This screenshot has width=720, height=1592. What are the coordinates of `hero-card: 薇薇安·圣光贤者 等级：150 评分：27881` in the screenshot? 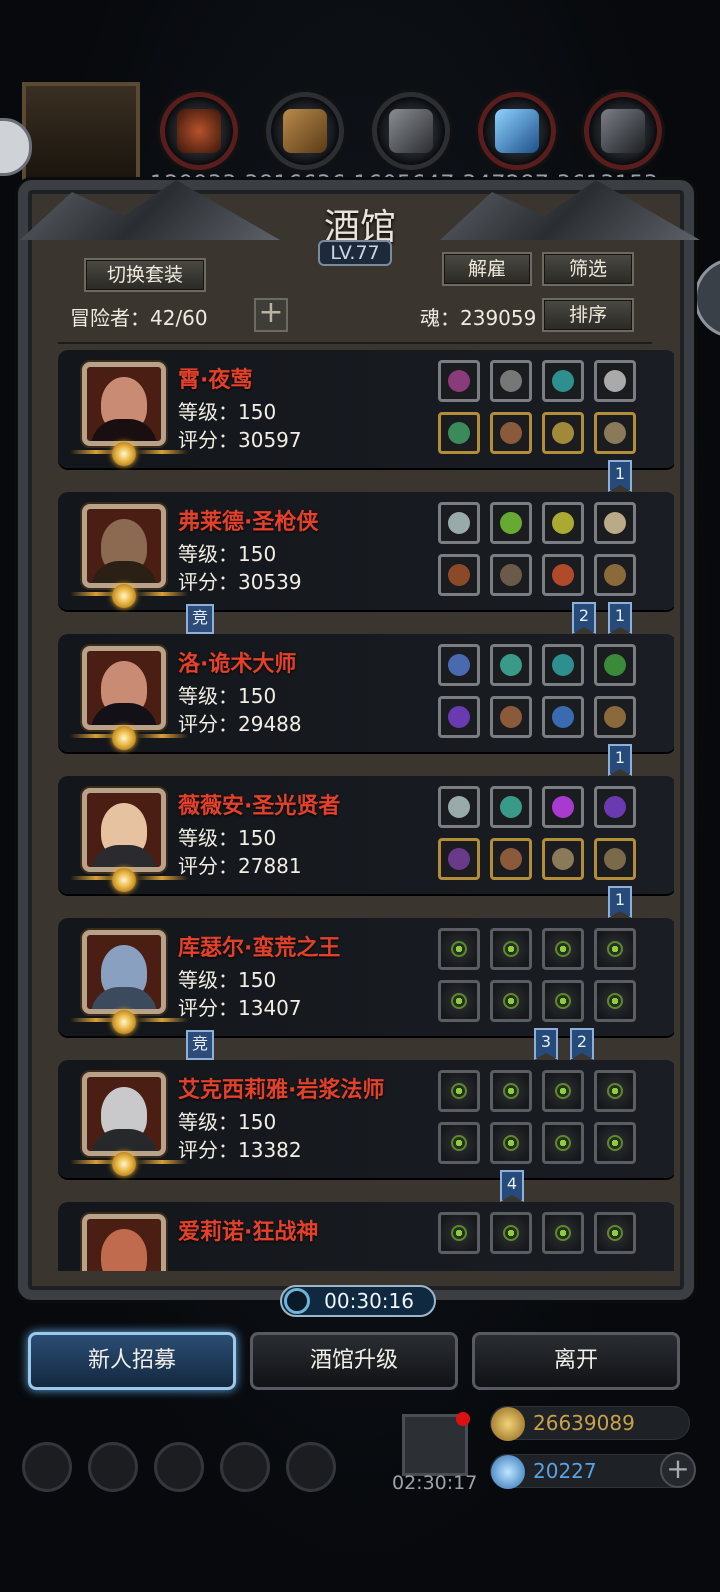 It's located at (366, 835).